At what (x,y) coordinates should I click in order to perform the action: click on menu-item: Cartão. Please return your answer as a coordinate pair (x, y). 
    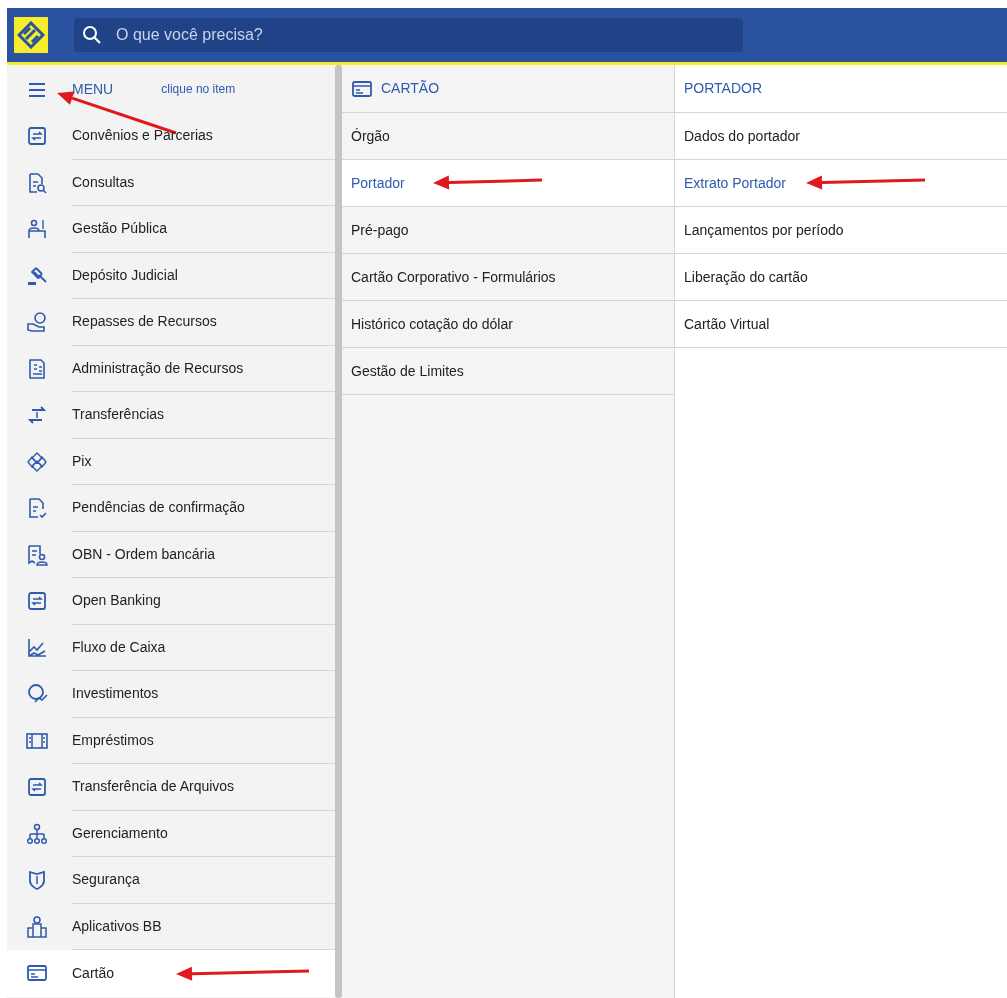
    Looking at the image, I should click on (171, 973).